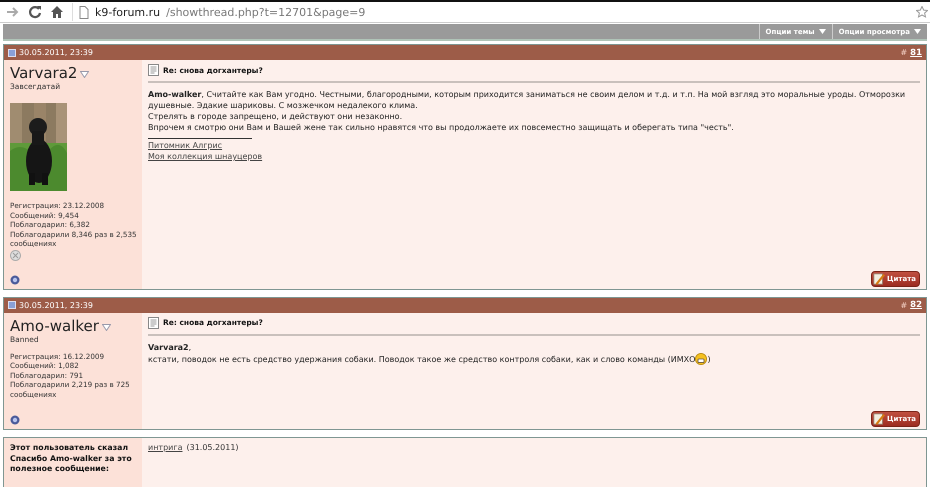  What do you see at coordinates (422, 359) in the screenshot?
I see `message-text: кстати, поводок не есть средство удержания собаки. Поводок такое же средство контроля собаки, как и слово команды (ИМХО` at bounding box center [422, 359].